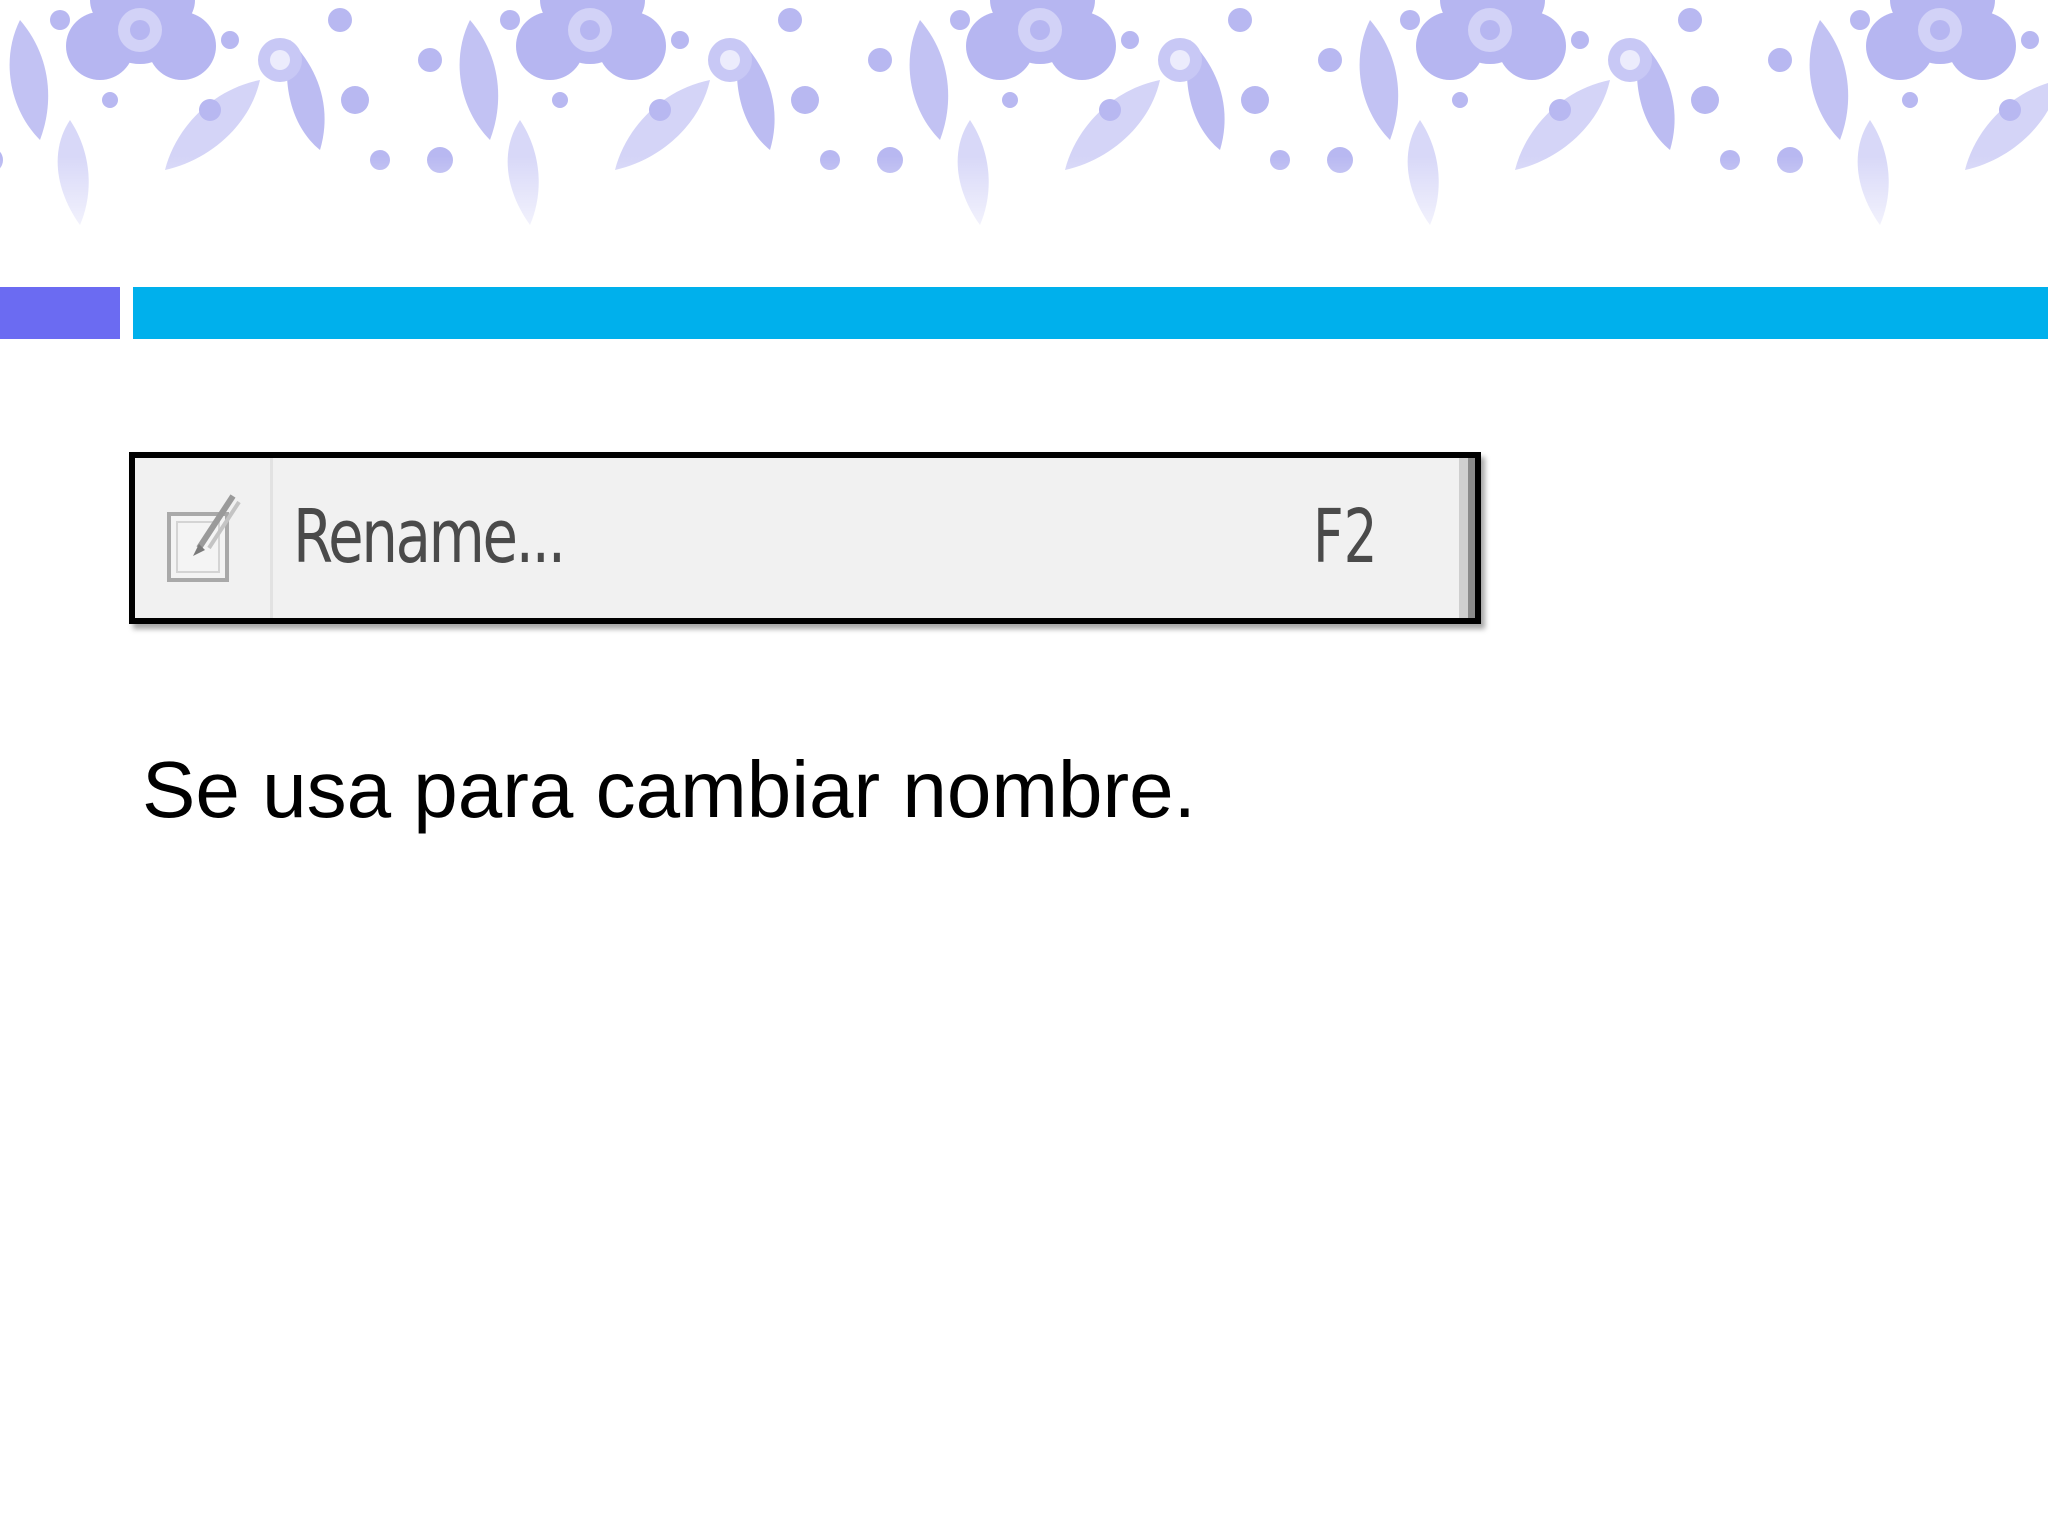  What do you see at coordinates (1345, 537) in the screenshot?
I see `keyboard-shortcut: F2` at bounding box center [1345, 537].